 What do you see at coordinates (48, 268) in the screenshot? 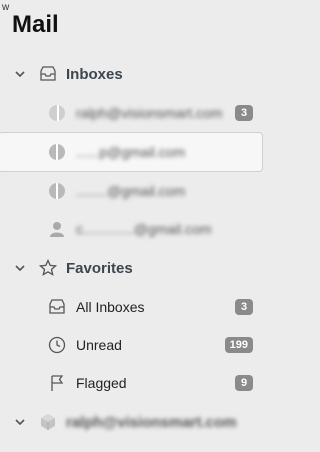
I see `star-icon` at bounding box center [48, 268].